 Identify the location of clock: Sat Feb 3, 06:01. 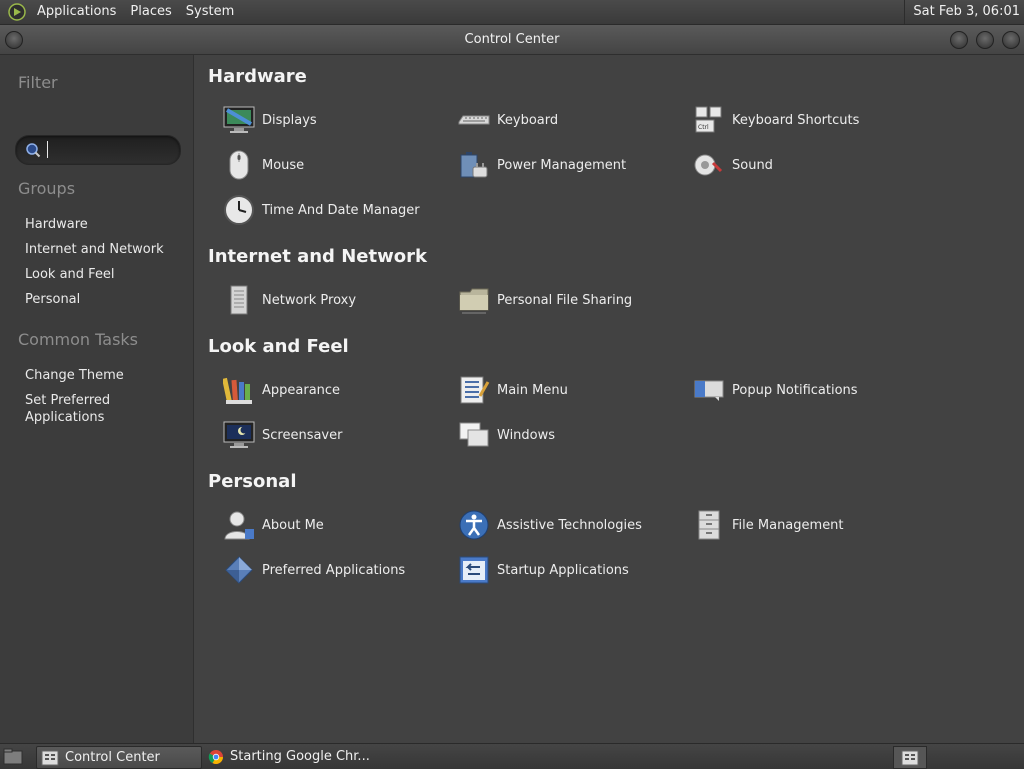
(962, 12).